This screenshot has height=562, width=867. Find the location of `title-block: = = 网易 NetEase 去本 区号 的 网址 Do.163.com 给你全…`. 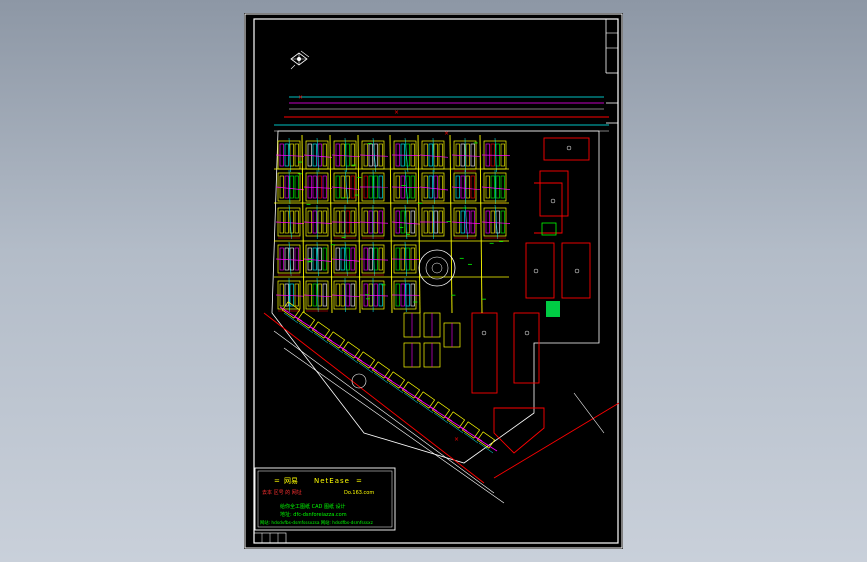

title-block: = = 网易 NetEase 去本 区号 的 网址 Do.163.com 给你全… is located at coordinates (325, 499).